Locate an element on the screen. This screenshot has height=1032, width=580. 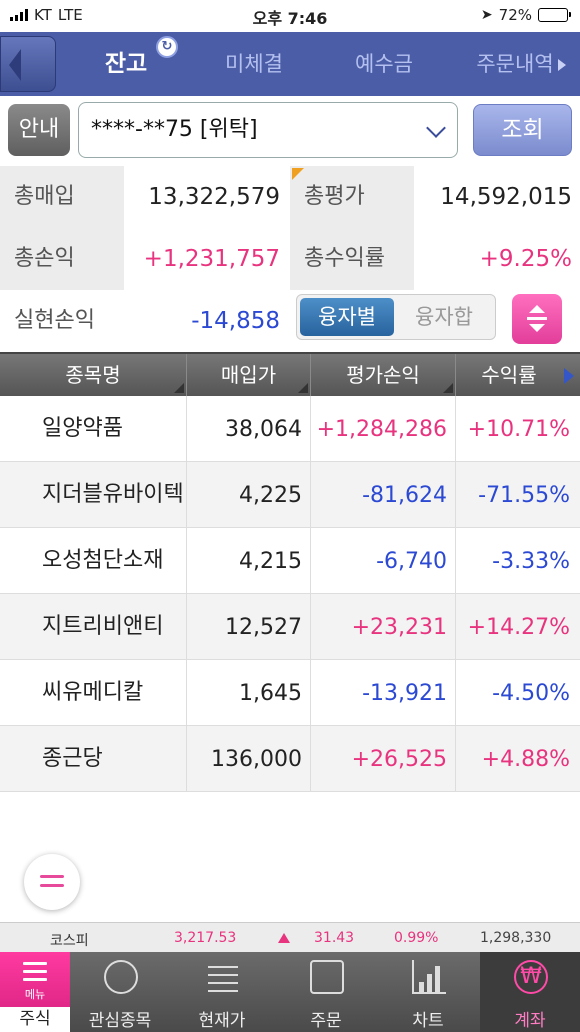
stock-name: 일양약품 is located at coordinates (93, 429).